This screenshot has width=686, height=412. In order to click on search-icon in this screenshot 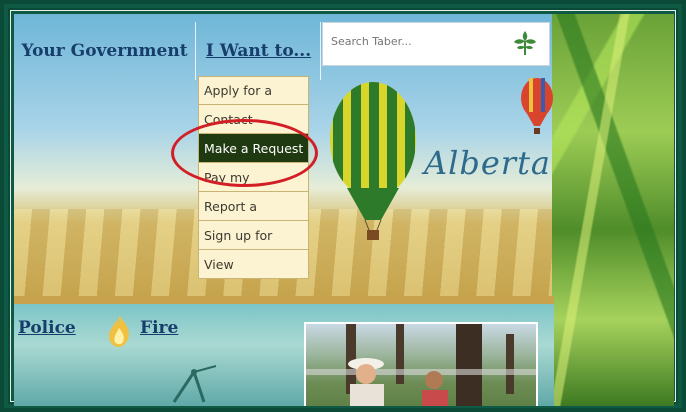, I will do `click(525, 43)`.